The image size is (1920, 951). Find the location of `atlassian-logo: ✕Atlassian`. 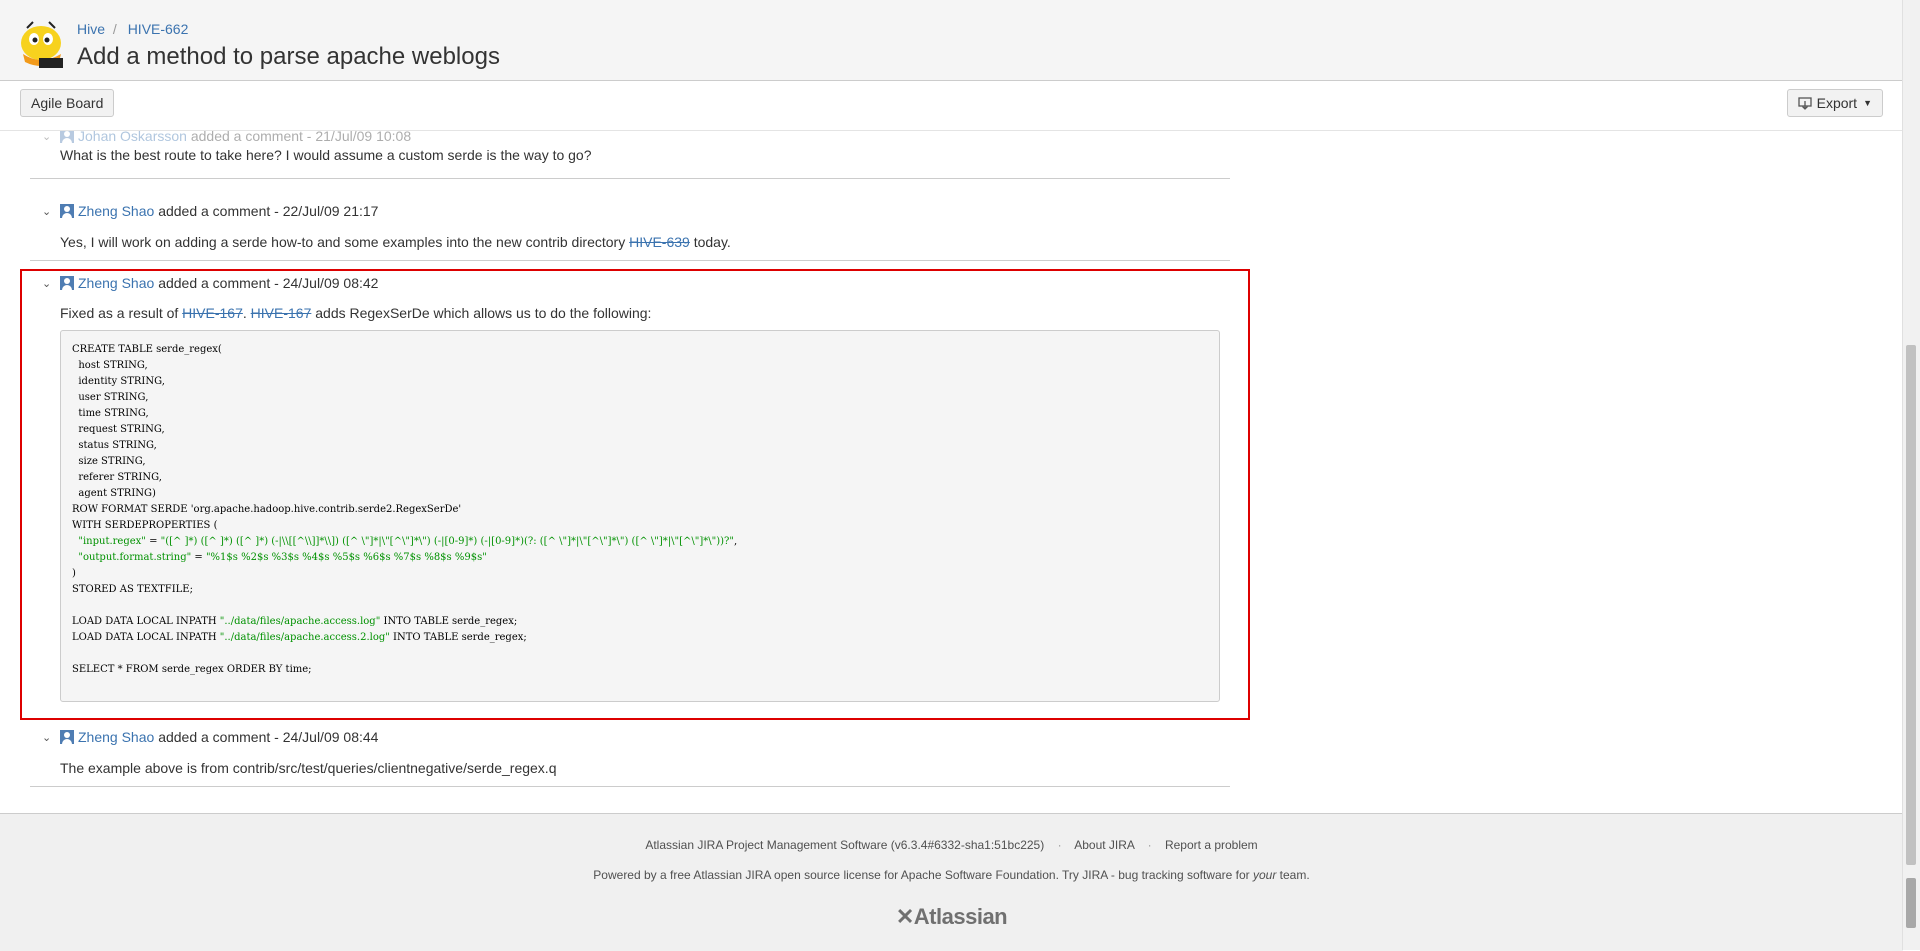

atlassian-logo: ✕Atlassian is located at coordinates (951, 917).